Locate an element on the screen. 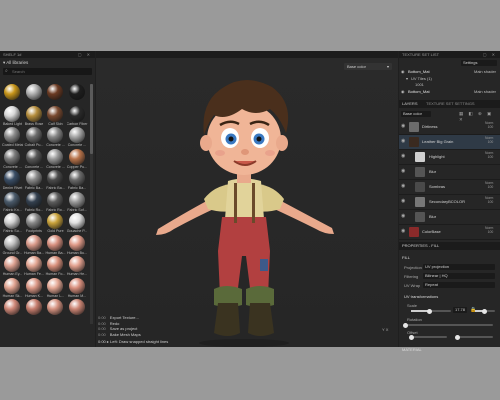 Image resolution: width=500 pixels, height=400 pixels. layer-row: ◉ Highlight Norm 100 is located at coordinates (449, 157).